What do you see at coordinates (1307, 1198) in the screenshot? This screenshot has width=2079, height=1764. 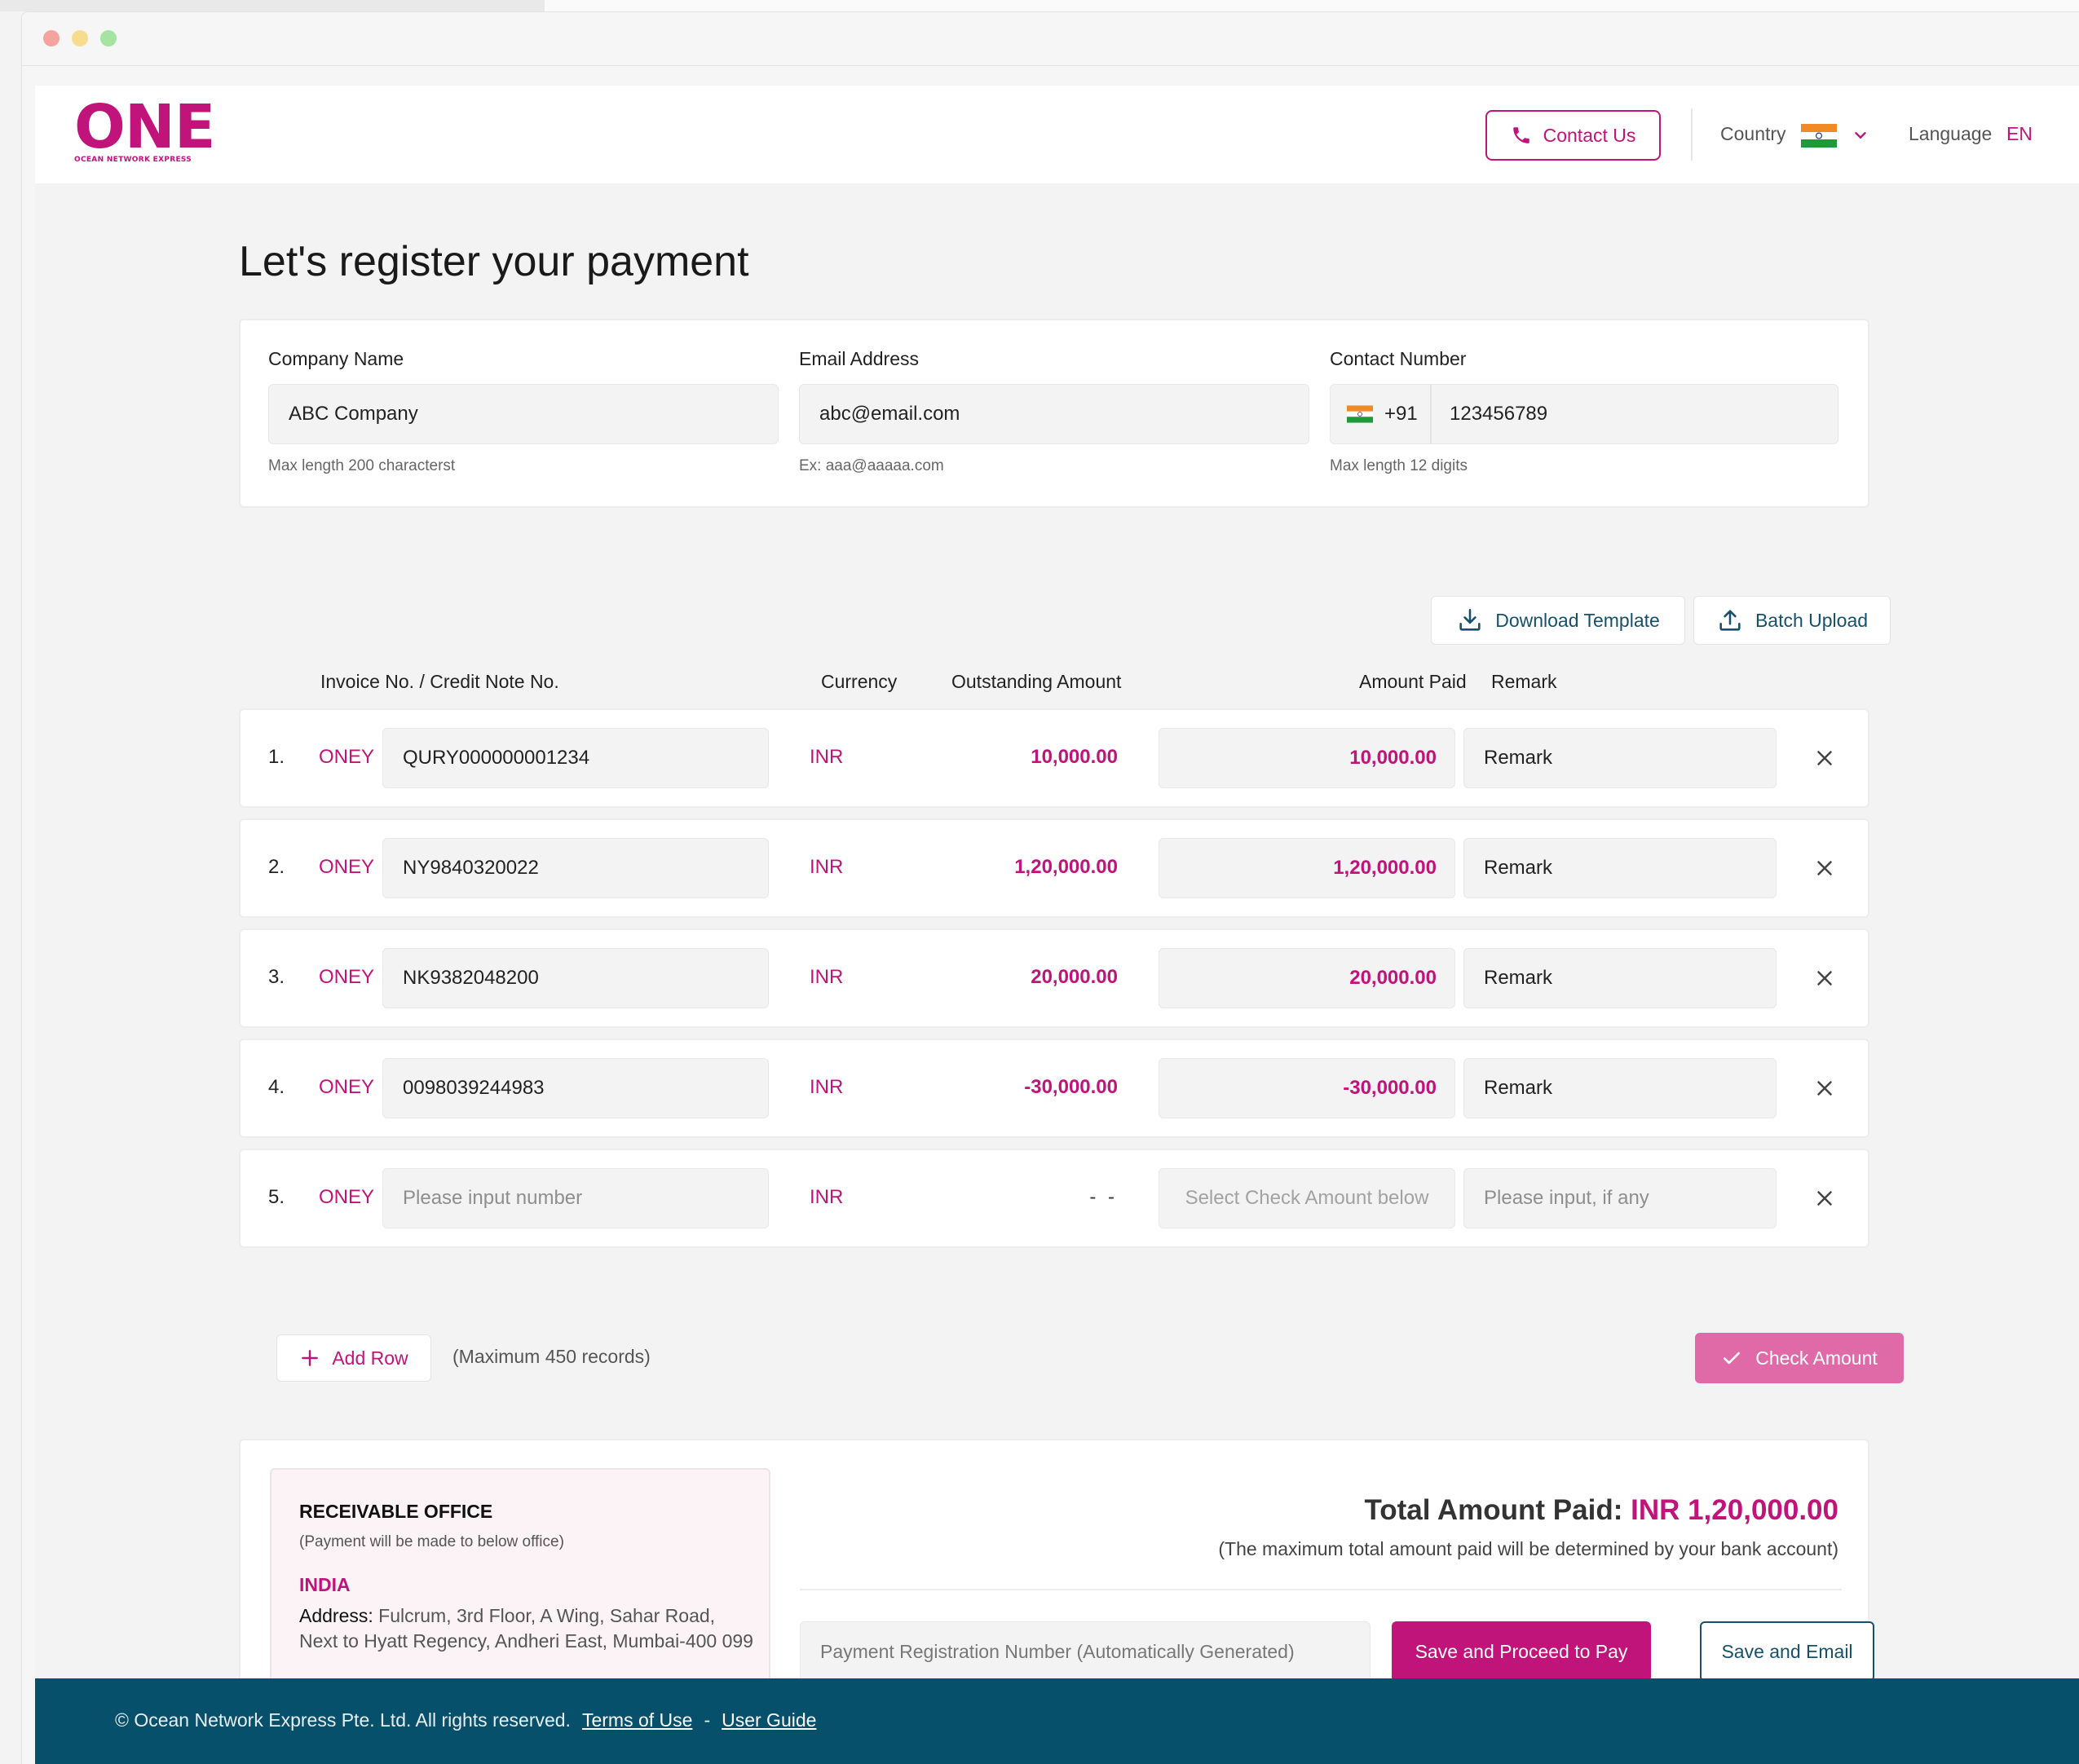 I see `amount-paid-input: Select Check Amount below` at bounding box center [1307, 1198].